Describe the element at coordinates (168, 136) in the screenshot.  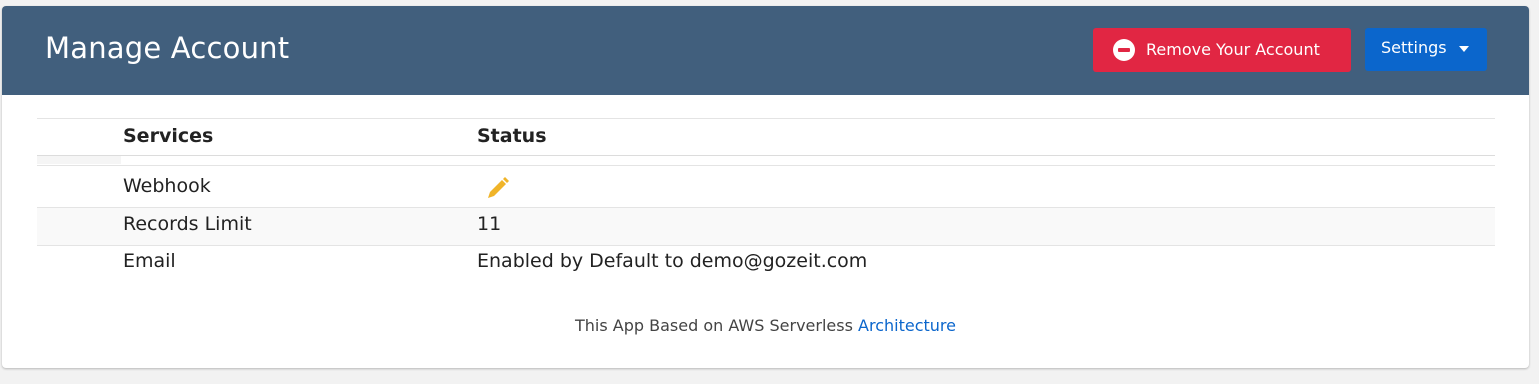
I see `column-header-services: Services` at that location.